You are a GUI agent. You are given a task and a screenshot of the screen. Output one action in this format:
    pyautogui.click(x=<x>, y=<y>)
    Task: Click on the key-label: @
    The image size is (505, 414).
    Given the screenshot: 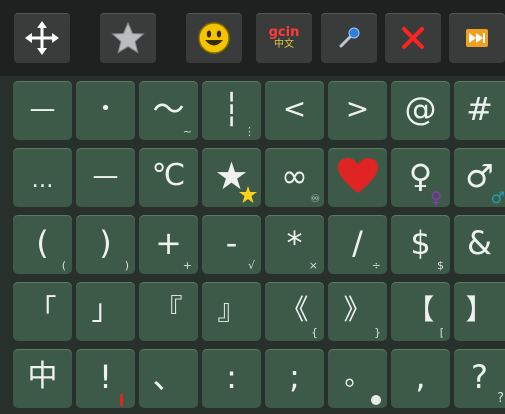 What is the action you would take?
    pyautogui.click(x=420, y=108)
    